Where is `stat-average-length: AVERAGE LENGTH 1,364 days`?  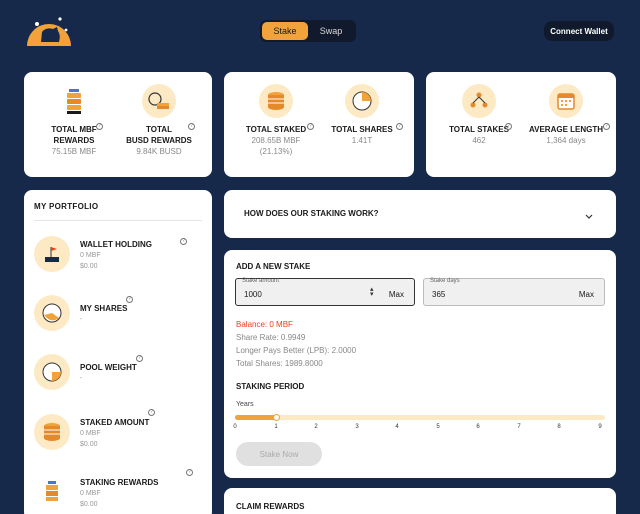
stat-average-length: AVERAGE LENGTH 1,364 days is located at coordinates (566, 115).